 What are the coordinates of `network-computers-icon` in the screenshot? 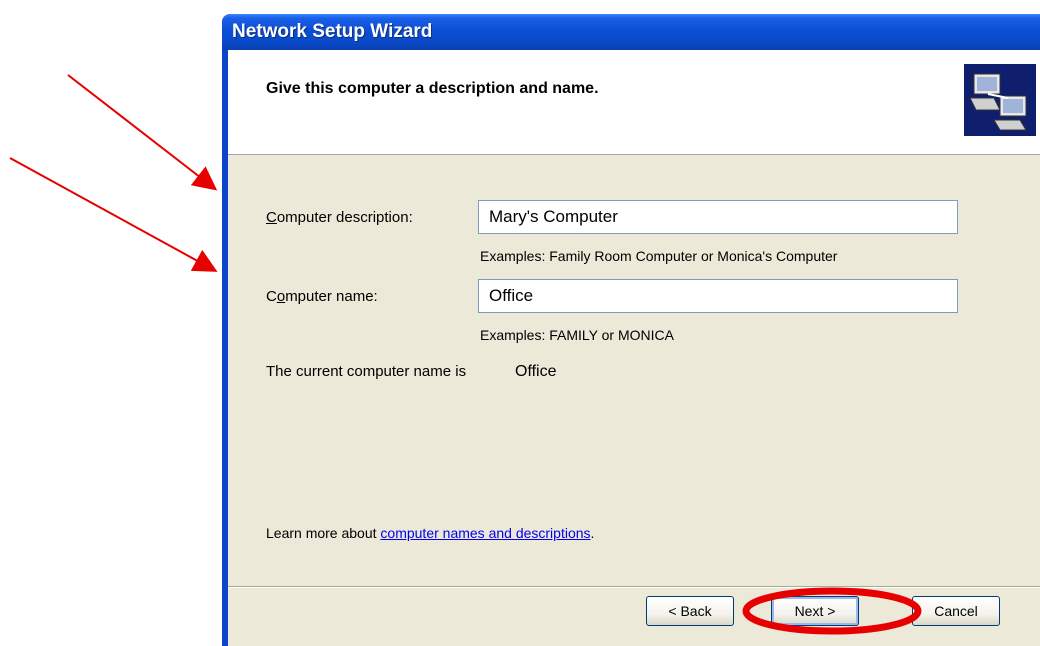 It's located at (1000, 100).